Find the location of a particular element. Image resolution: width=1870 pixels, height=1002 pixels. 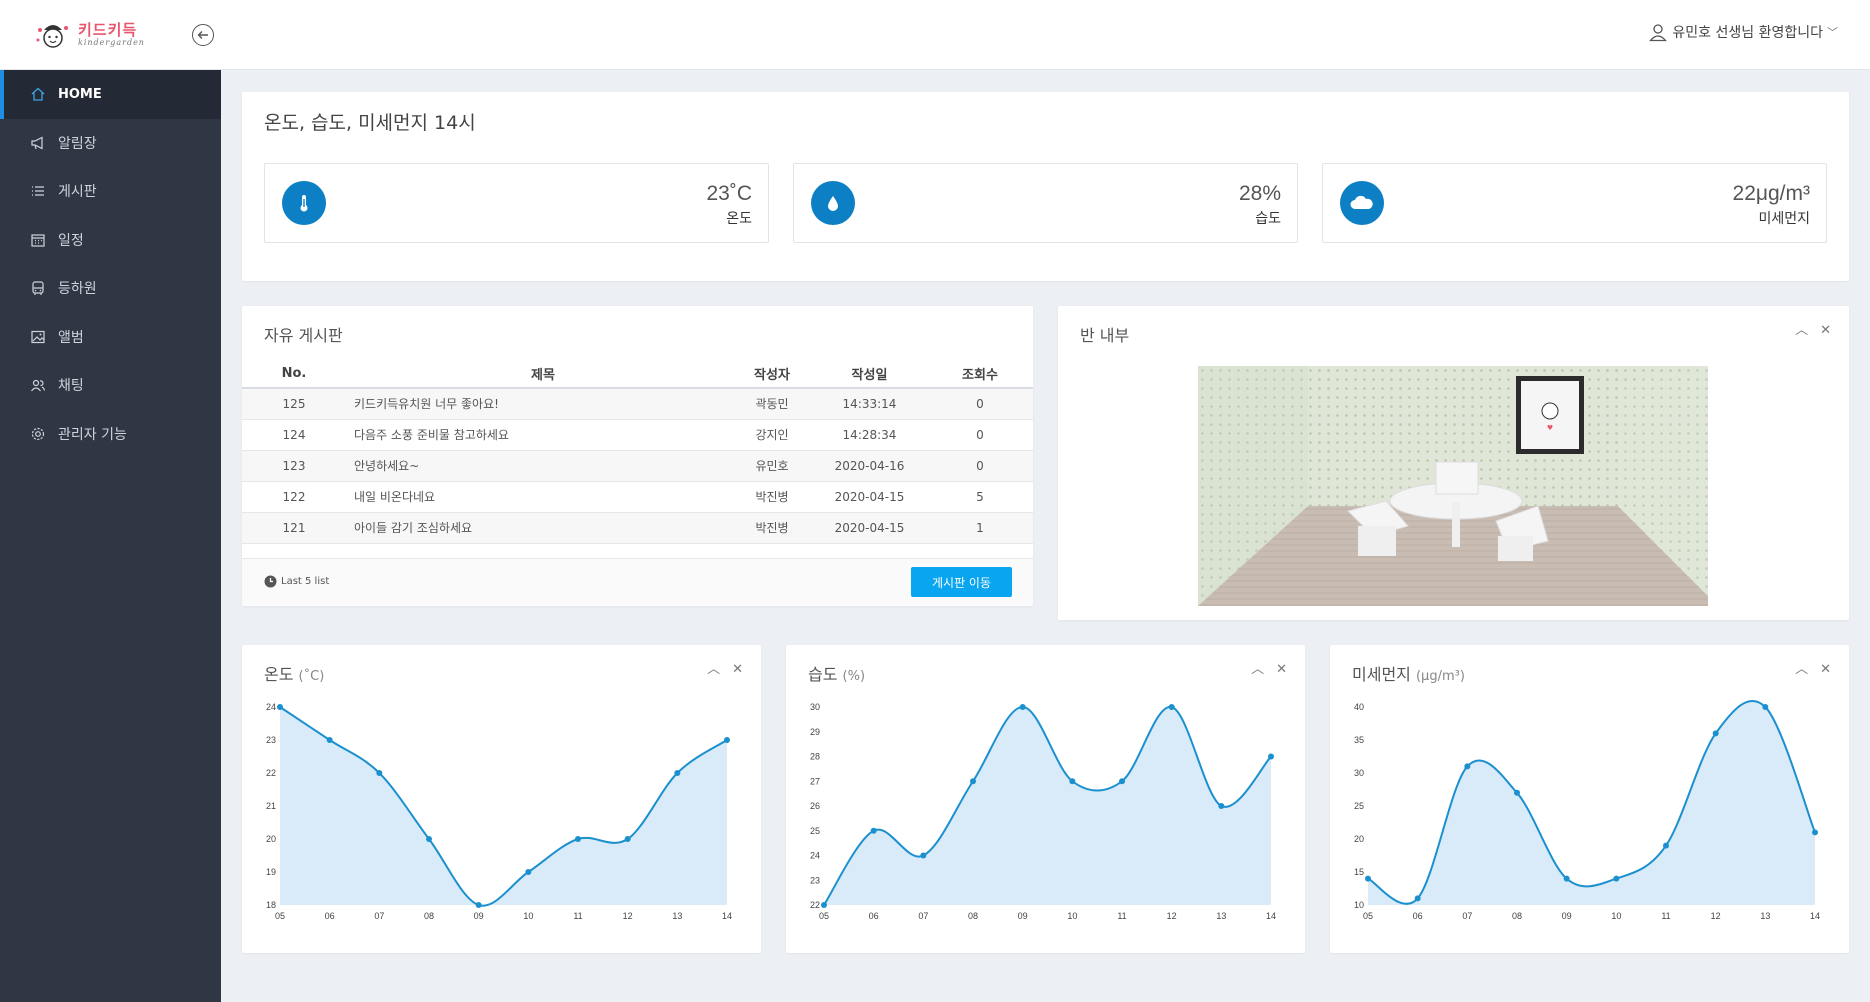

post-title: 키드키득유치원 너무 좋아요! is located at coordinates (539, 404).